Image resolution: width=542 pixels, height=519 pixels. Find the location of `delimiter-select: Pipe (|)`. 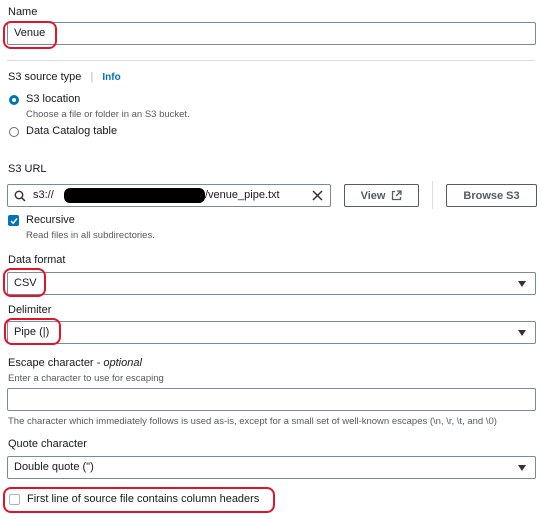

delimiter-select: Pipe (|) is located at coordinates (271, 332).